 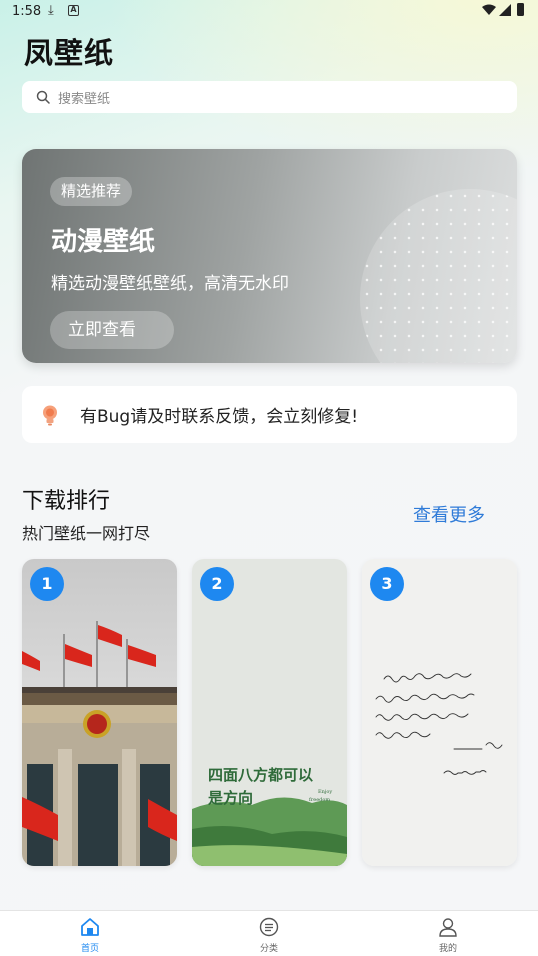 I want to click on wifi-icon, so click(x=489, y=9).